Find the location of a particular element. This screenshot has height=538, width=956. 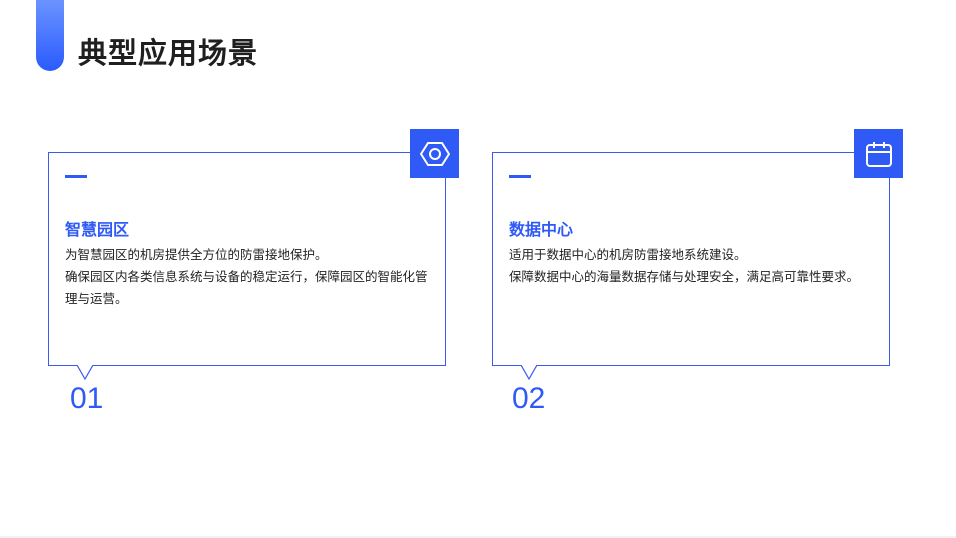

calendar-icon is located at coordinates (878, 153).